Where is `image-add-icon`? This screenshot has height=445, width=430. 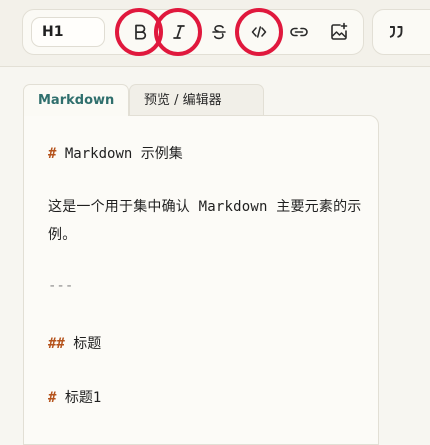 image-add-icon is located at coordinates (339, 32).